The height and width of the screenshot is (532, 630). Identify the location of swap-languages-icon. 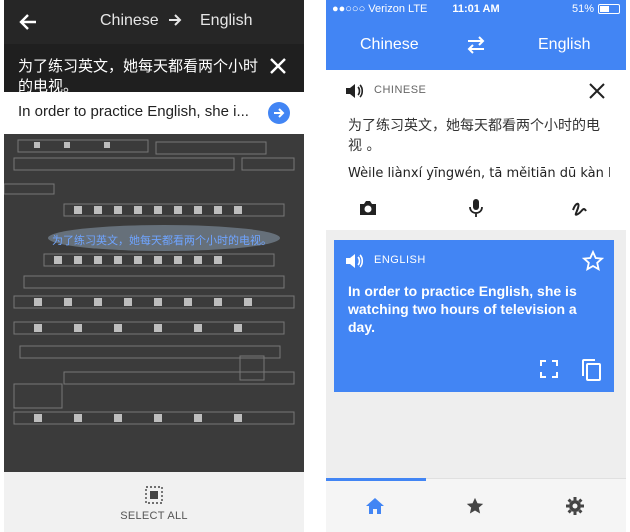
(476, 45).